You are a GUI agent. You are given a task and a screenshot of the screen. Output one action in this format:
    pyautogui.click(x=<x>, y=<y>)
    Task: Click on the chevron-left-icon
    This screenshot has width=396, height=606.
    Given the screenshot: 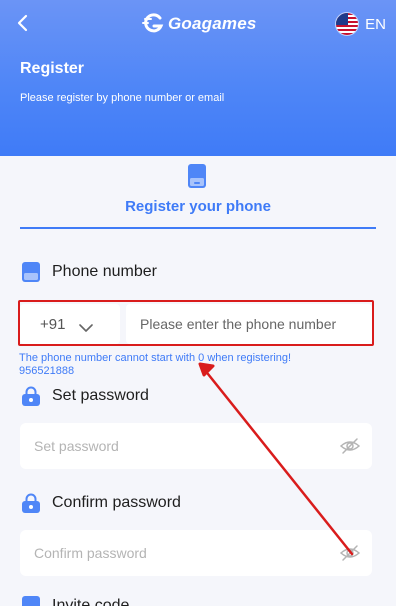 What is the action you would take?
    pyautogui.click(x=23, y=23)
    